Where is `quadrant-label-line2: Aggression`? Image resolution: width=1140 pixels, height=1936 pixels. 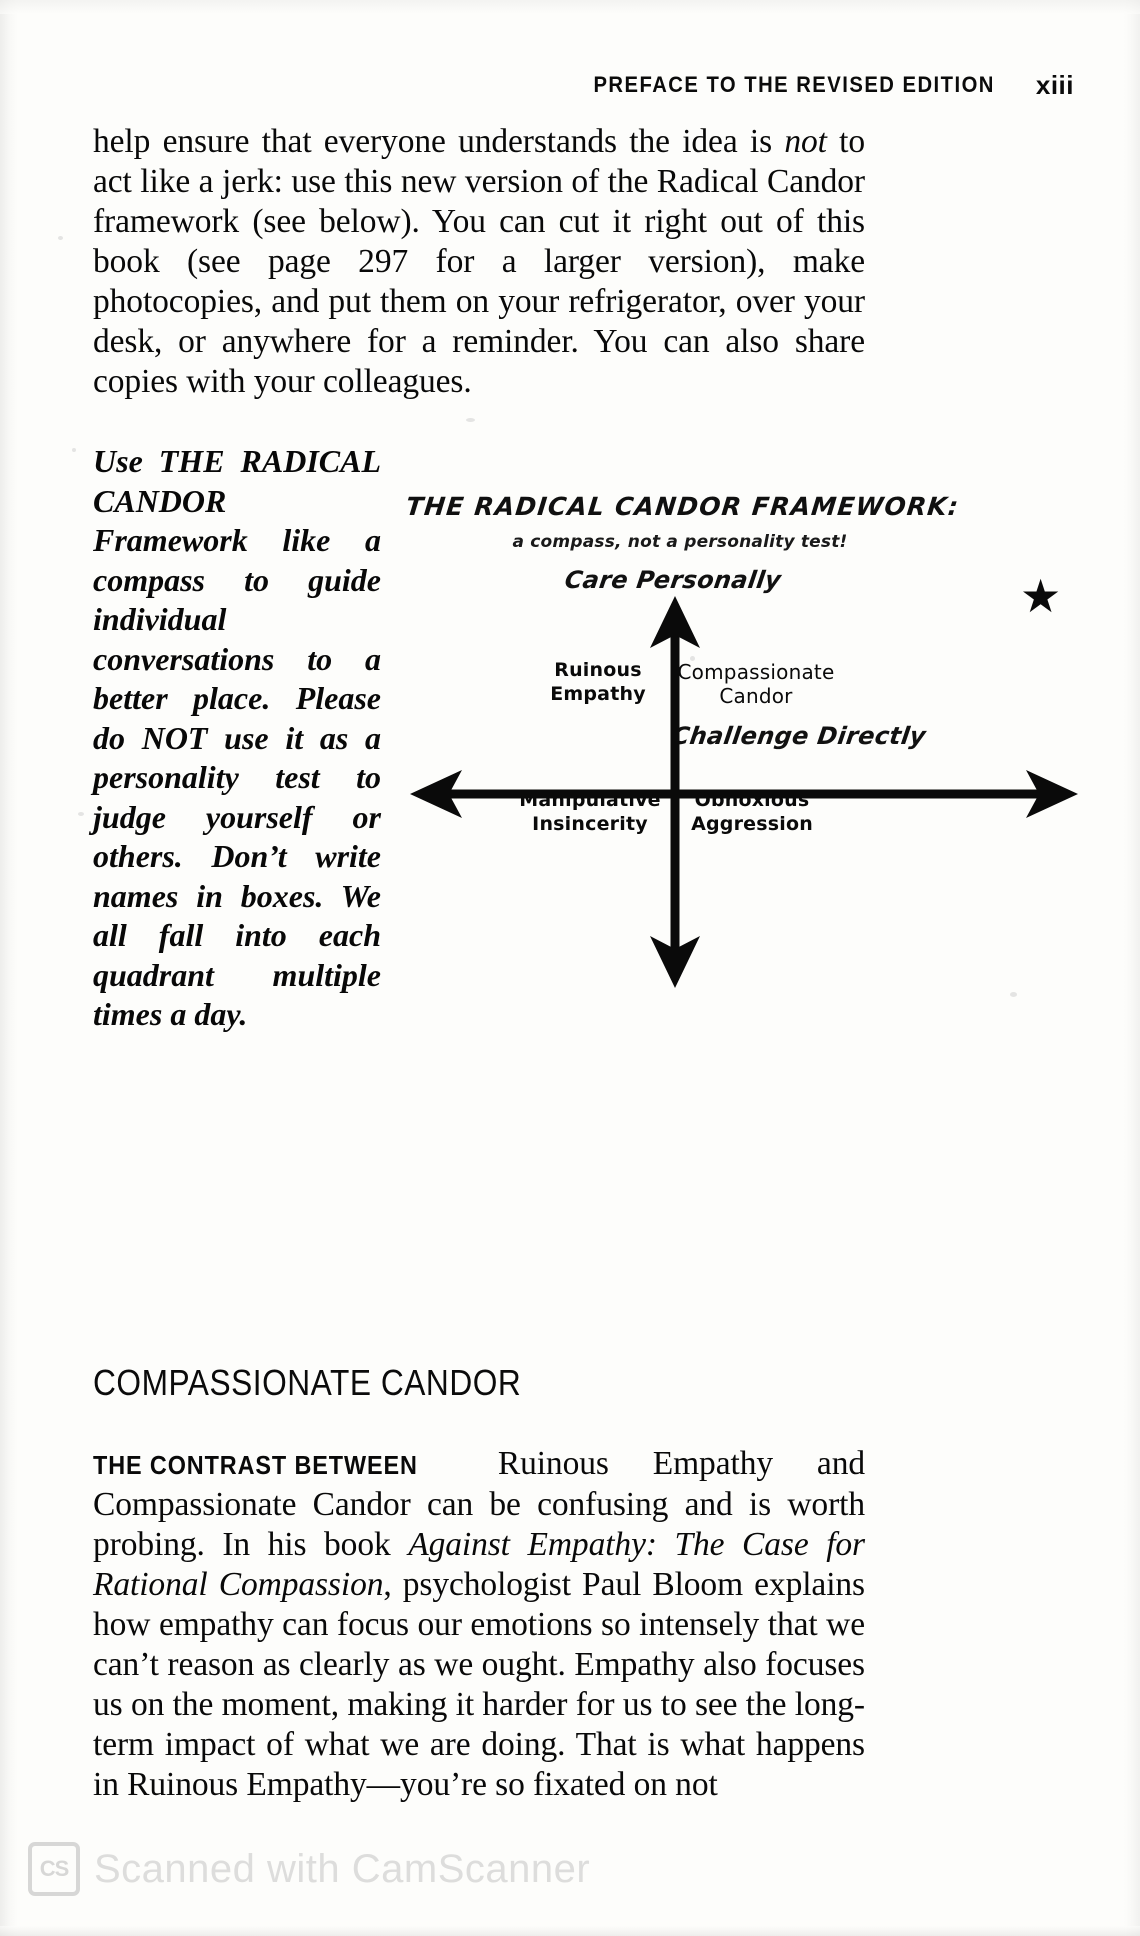 quadrant-label-line2: Aggression is located at coordinates (752, 824).